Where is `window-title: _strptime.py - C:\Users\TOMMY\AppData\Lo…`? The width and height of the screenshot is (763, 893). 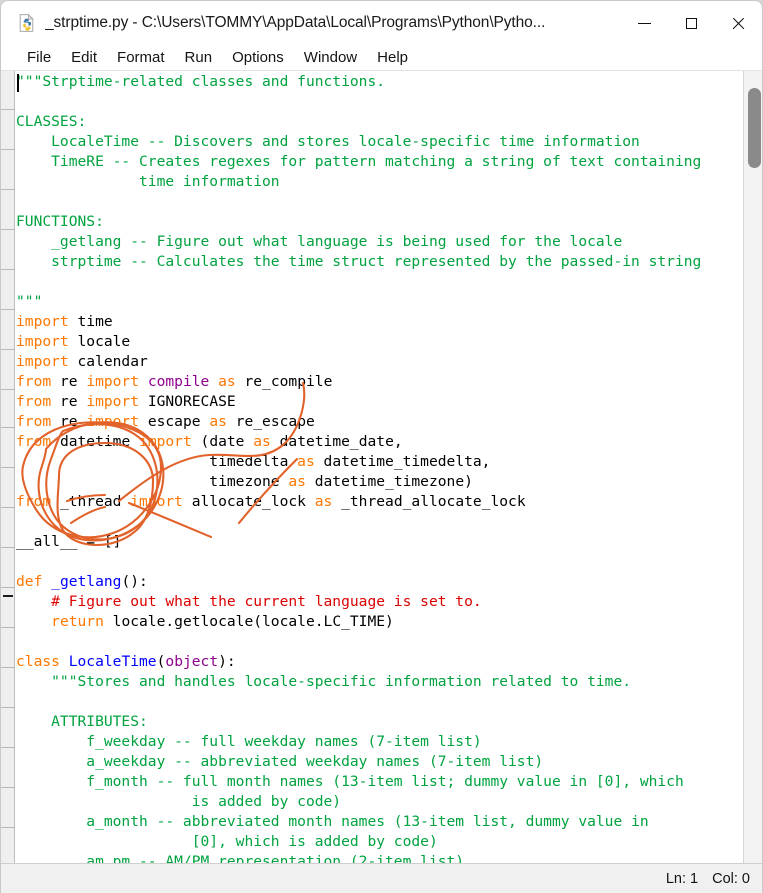
window-title: _strptime.py - C:\Users\TOMMY\AppData\Lo… is located at coordinates (295, 22).